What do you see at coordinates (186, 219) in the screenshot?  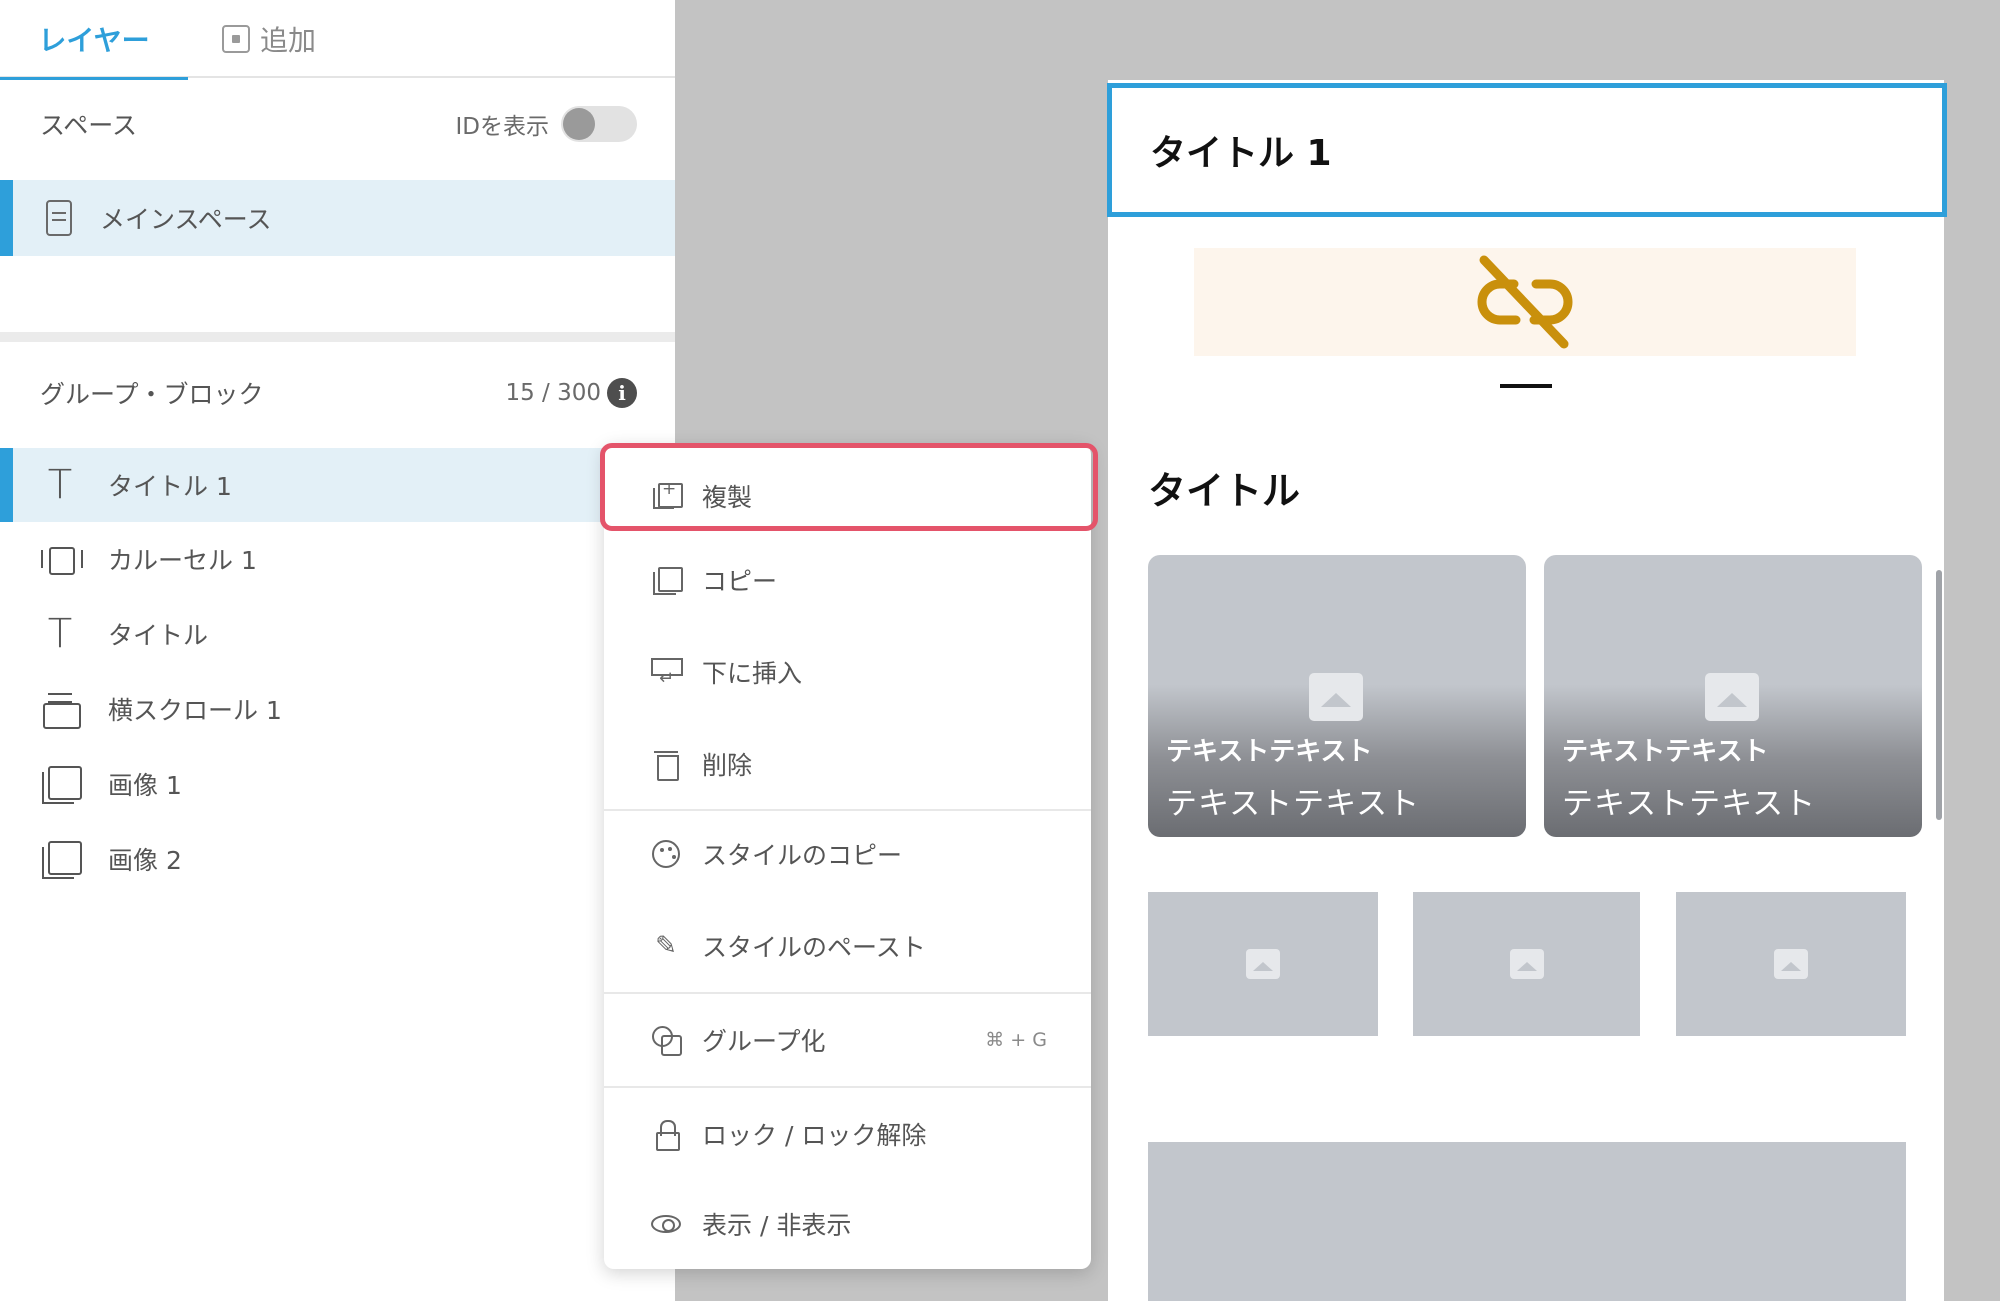 I see `main-space-label: メインスペース` at bounding box center [186, 219].